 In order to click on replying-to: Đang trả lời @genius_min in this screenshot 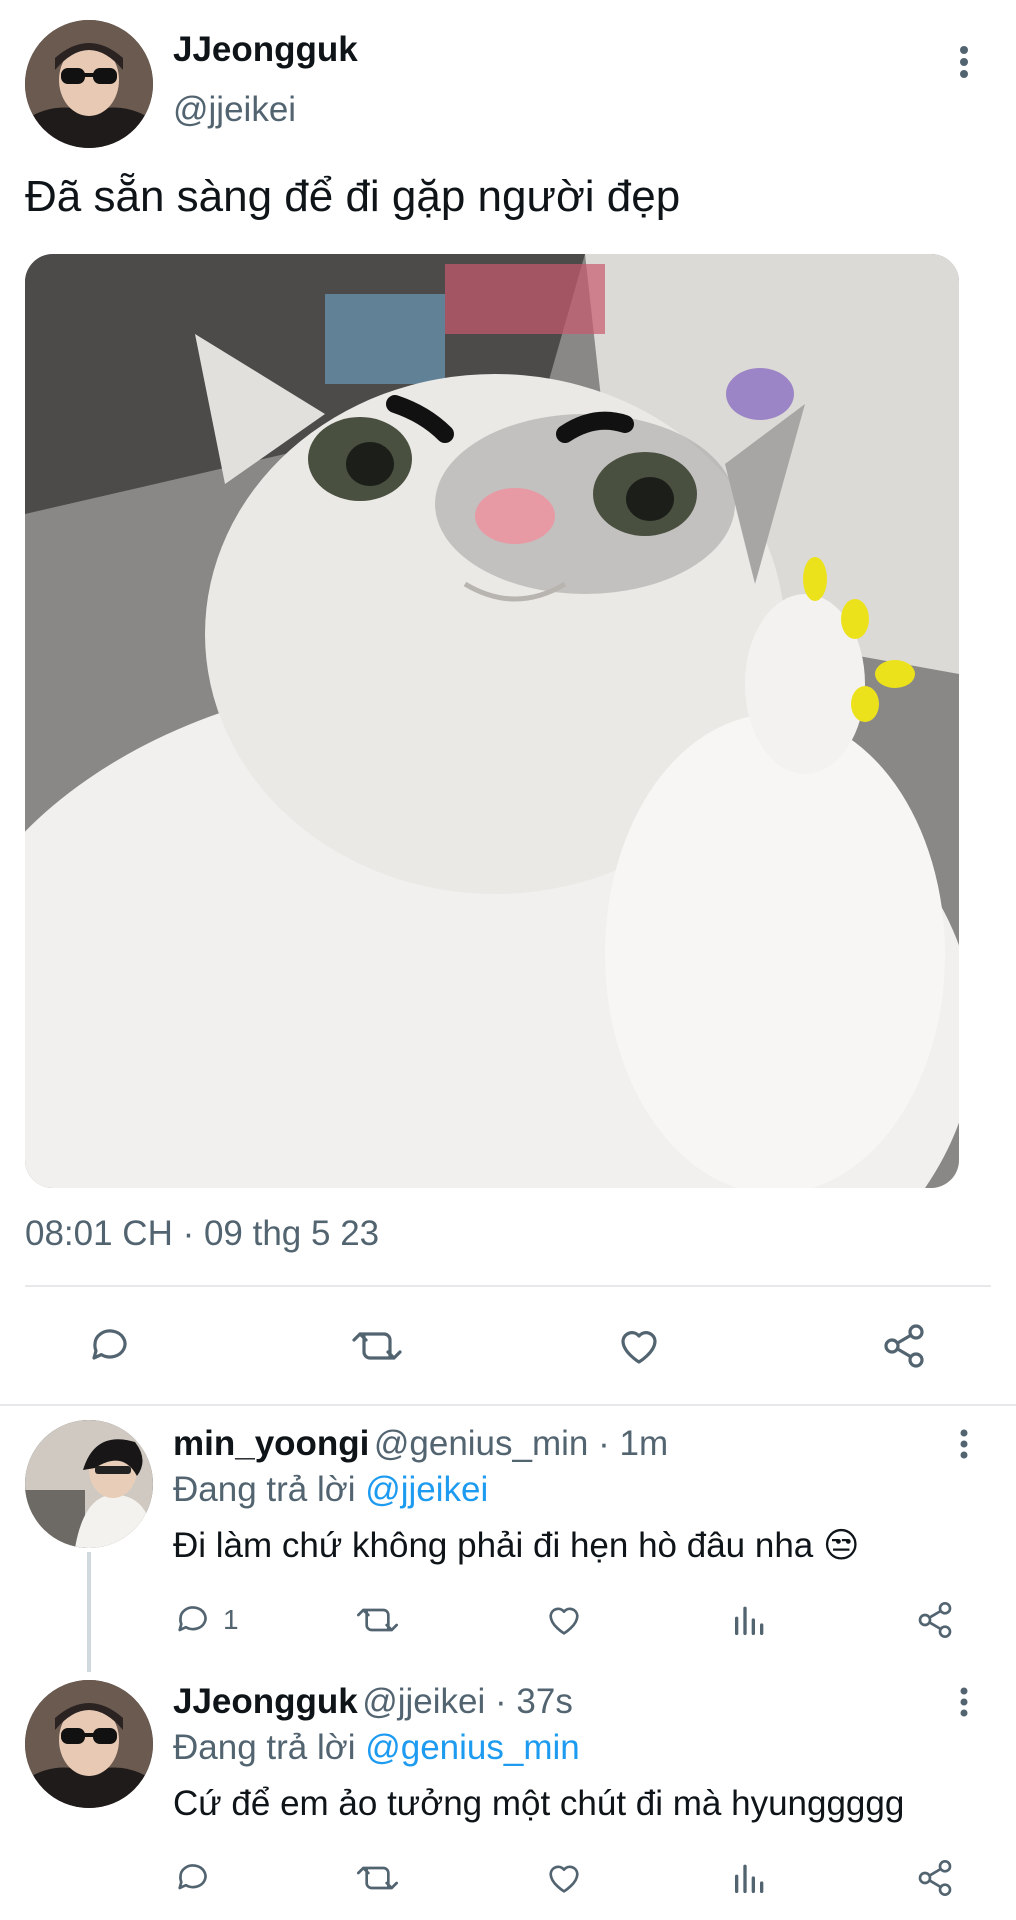, I will do `click(376, 1748)`.